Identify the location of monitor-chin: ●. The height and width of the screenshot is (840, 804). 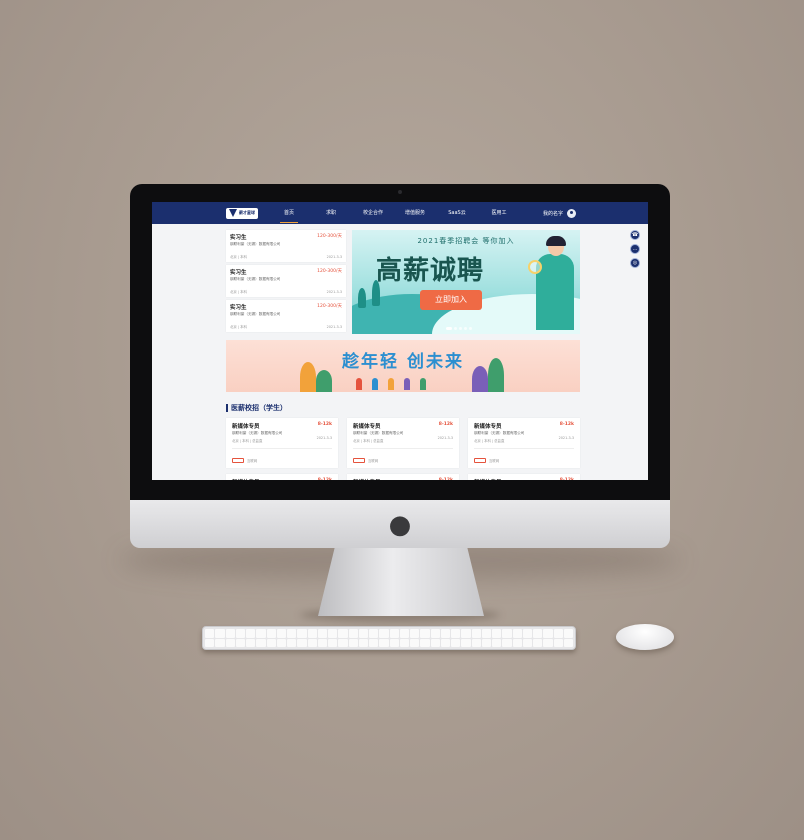
(400, 524).